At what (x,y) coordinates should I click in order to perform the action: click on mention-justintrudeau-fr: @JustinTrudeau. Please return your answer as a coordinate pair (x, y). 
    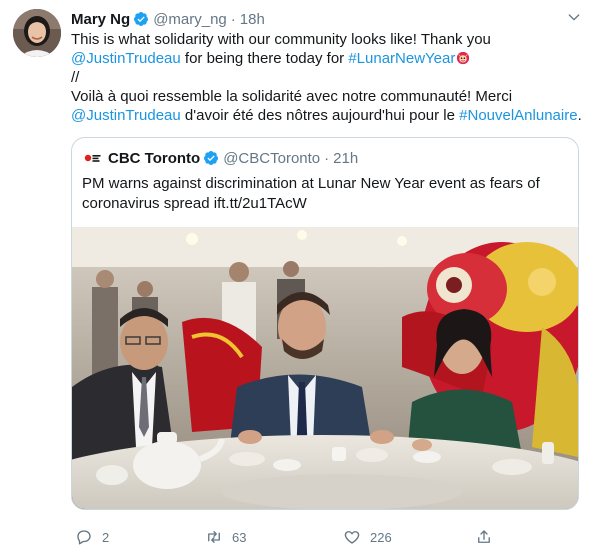
    Looking at the image, I should click on (126, 115).